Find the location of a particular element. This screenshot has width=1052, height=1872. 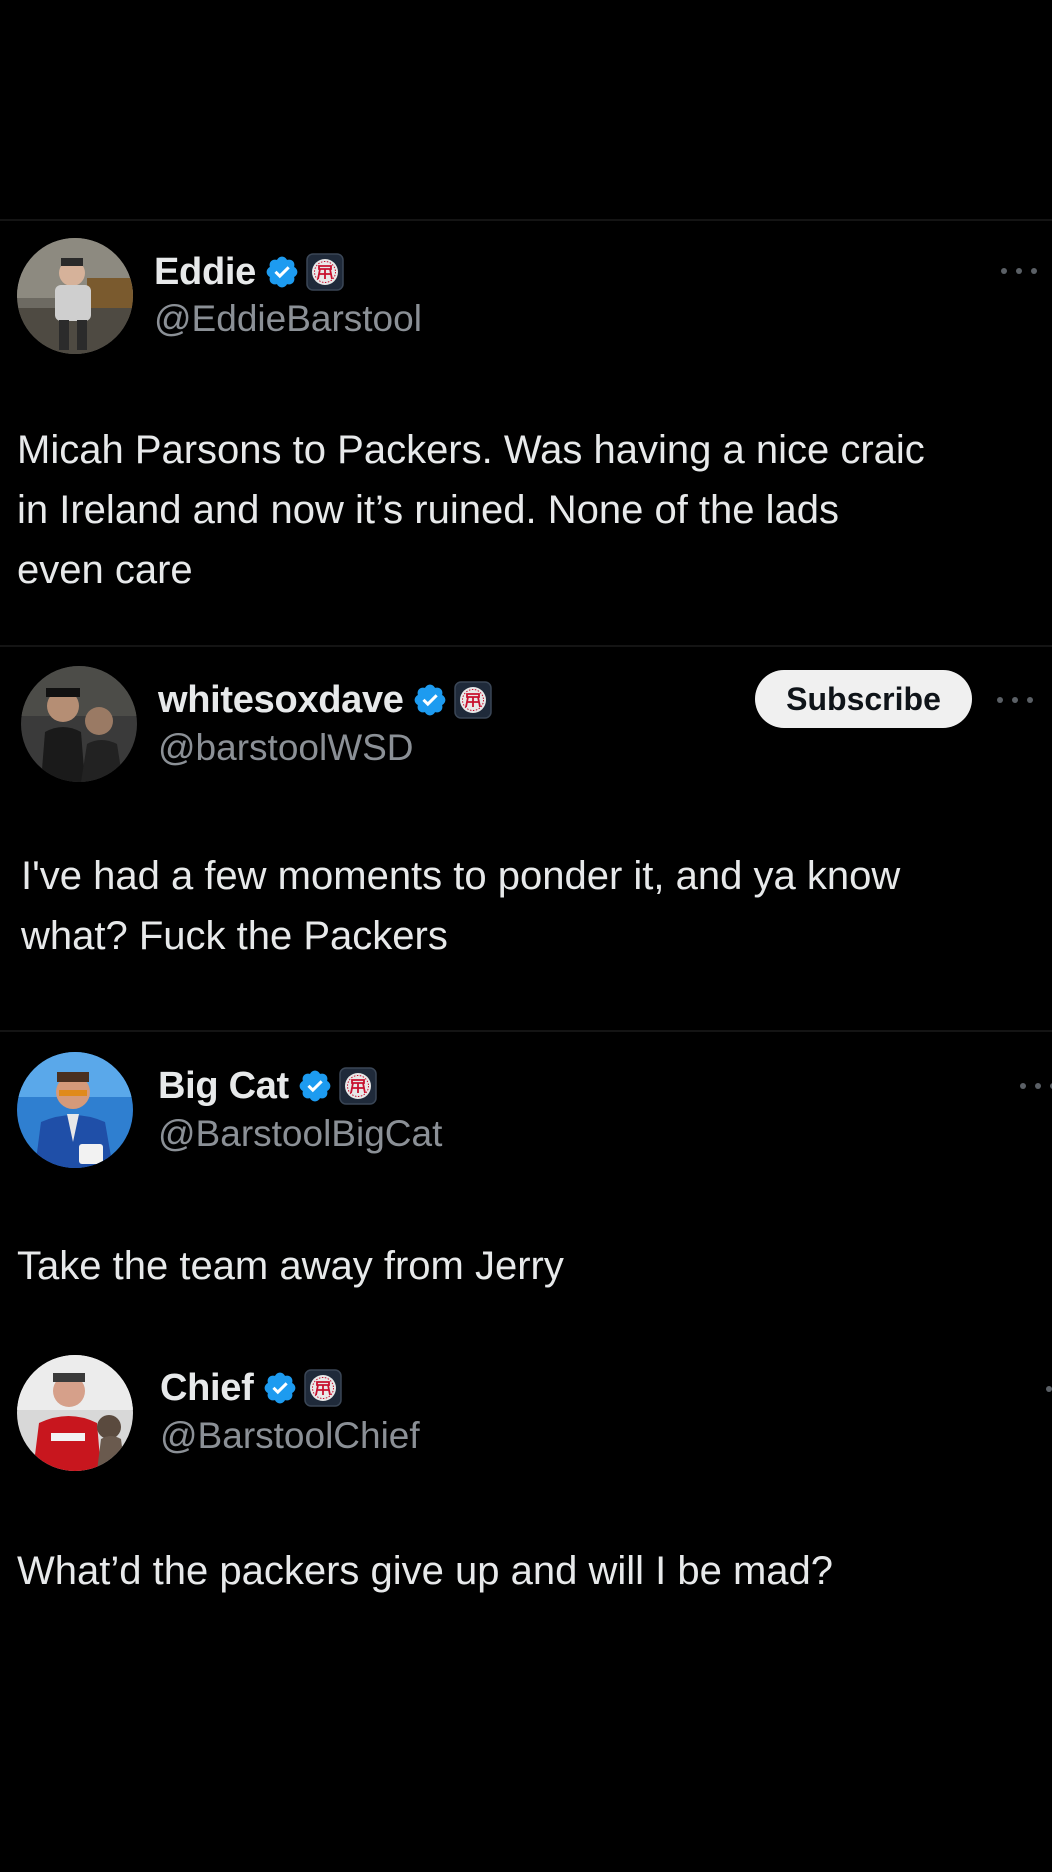

display-name: Chief is located at coordinates (207, 1388).